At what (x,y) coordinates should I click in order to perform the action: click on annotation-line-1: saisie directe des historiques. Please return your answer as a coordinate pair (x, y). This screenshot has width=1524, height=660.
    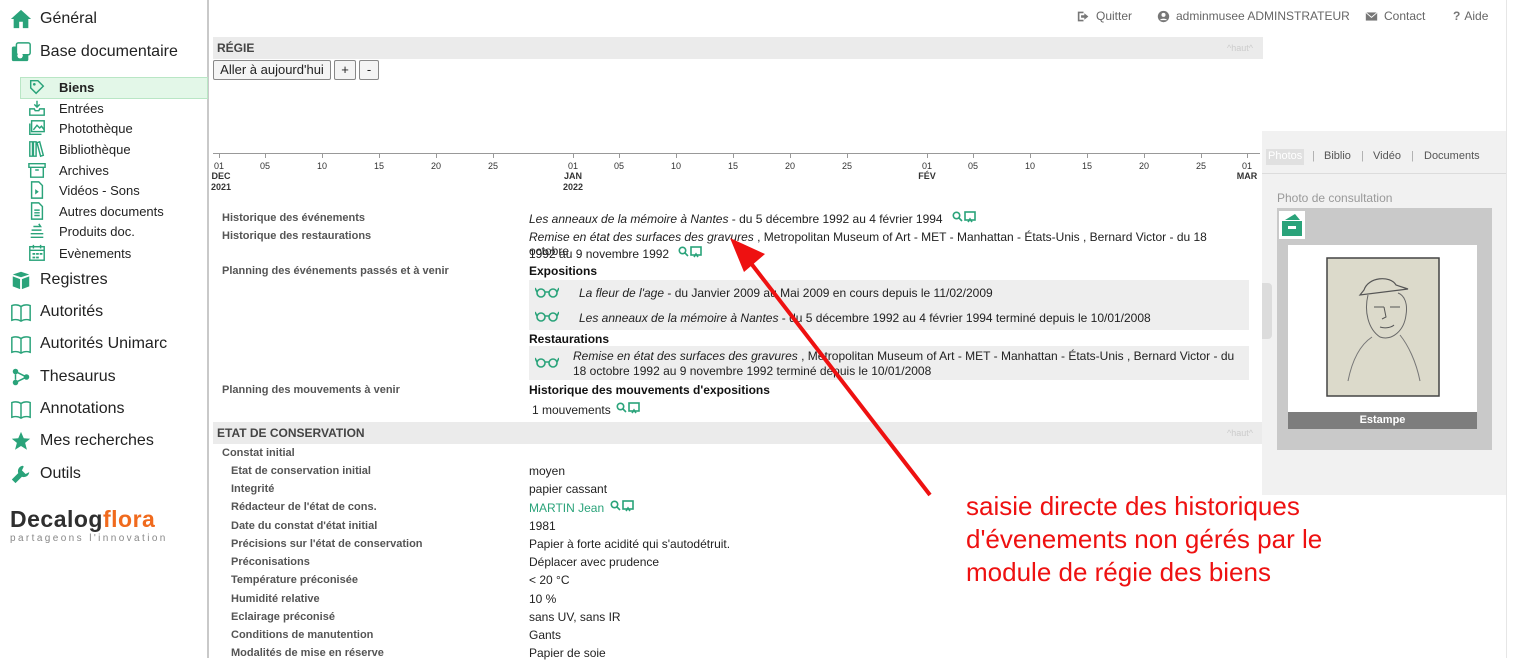
    Looking at the image, I should click on (1133, 506).